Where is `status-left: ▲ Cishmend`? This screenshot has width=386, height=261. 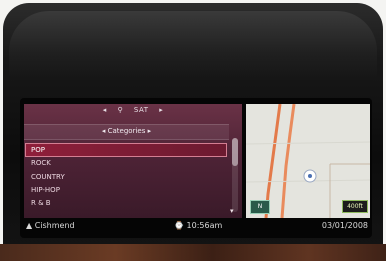 status-left: ▲ Cishmend is located at coordinates (50, 225).